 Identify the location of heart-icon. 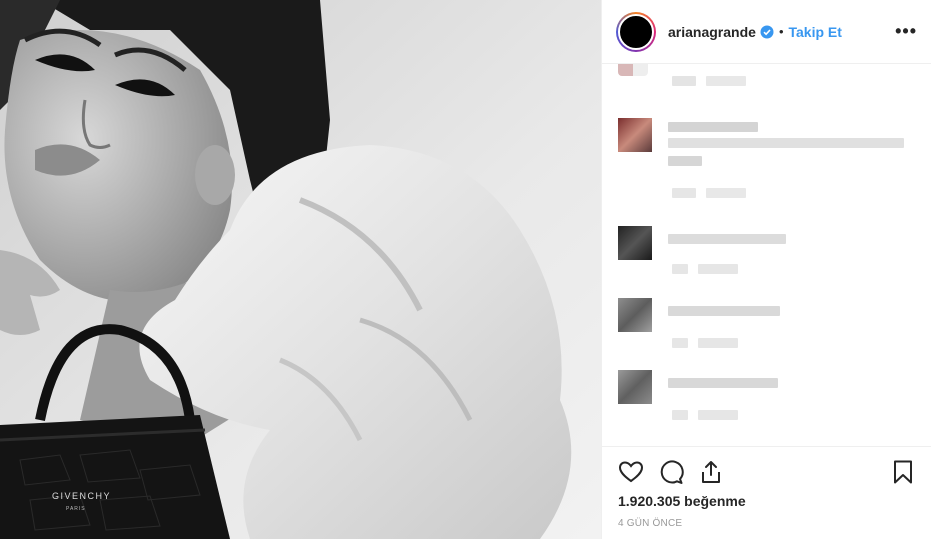
(631, 472).